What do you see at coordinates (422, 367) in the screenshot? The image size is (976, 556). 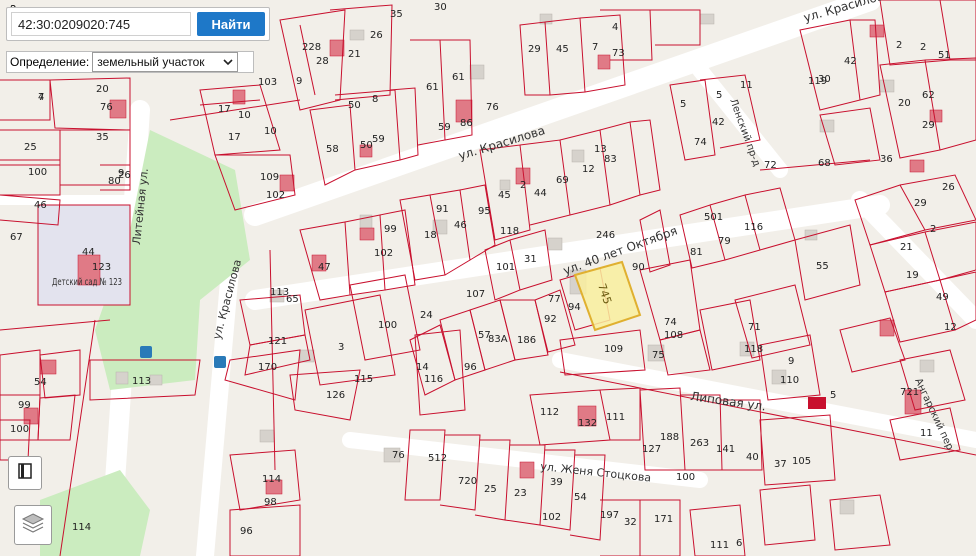 I see `parcel-number-label: 14` at bounding box center [422, 367].